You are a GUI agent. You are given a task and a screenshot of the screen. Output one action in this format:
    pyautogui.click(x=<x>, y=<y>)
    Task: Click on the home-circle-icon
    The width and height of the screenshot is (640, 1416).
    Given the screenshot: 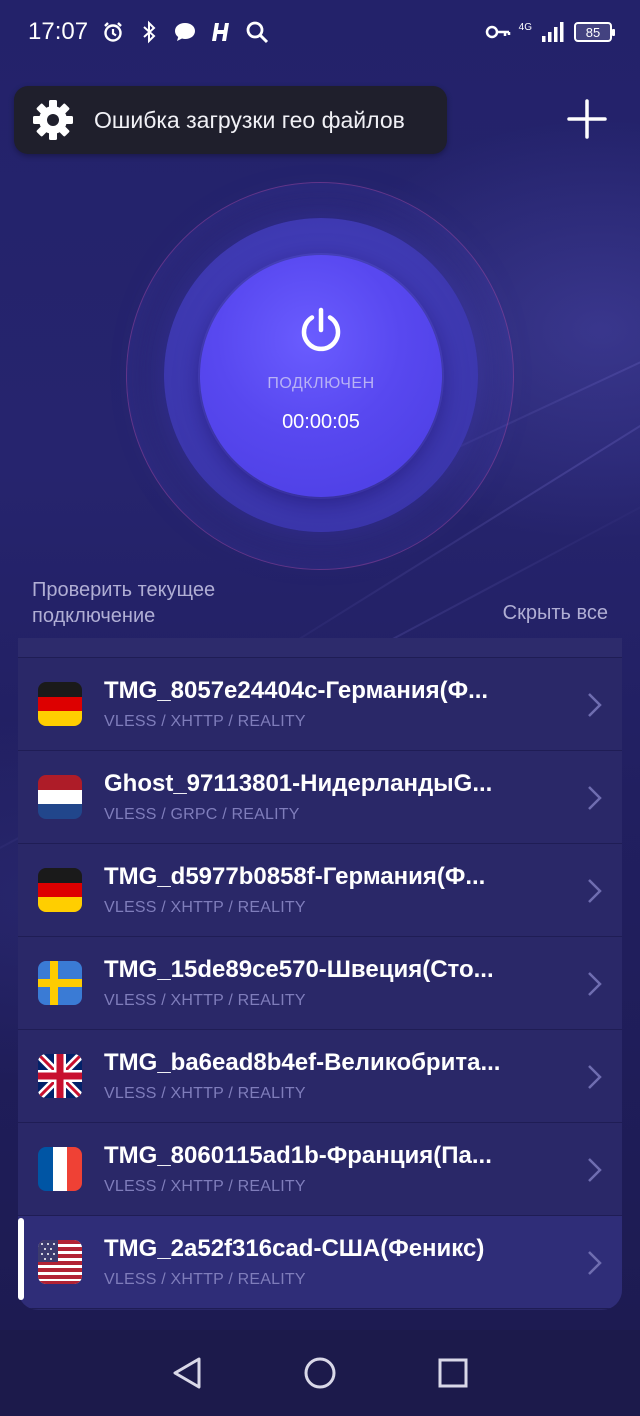 What is the action you would take?
    pyautogui.click(x=320, y=1373)
    